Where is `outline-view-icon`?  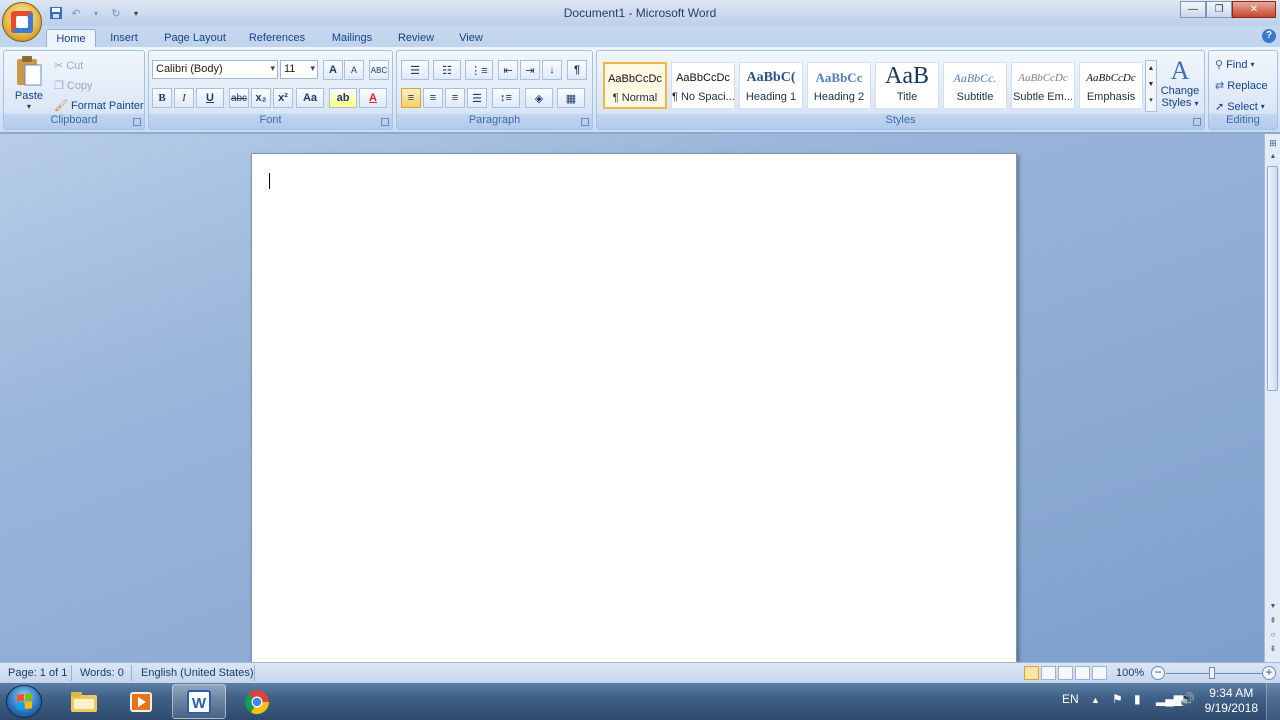 outline-view-icon is located at coordinates (1082, 673).